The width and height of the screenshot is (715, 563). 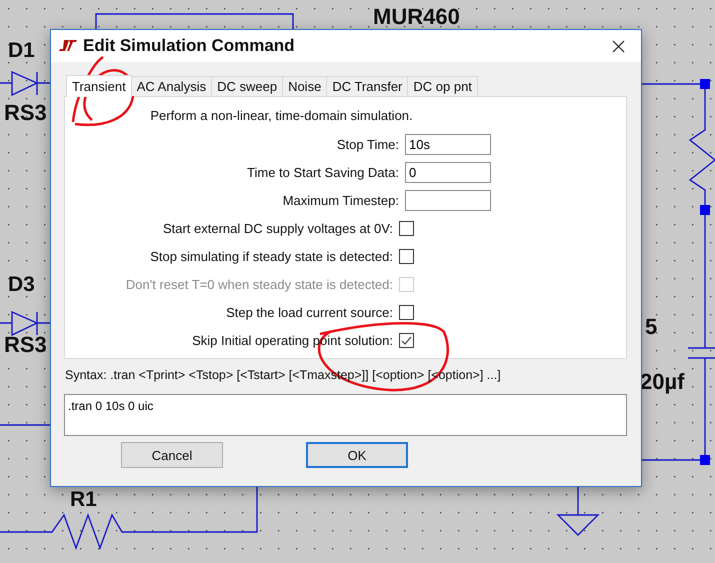 I want to click on tab: DC sweep, so click(x=247, y=86).